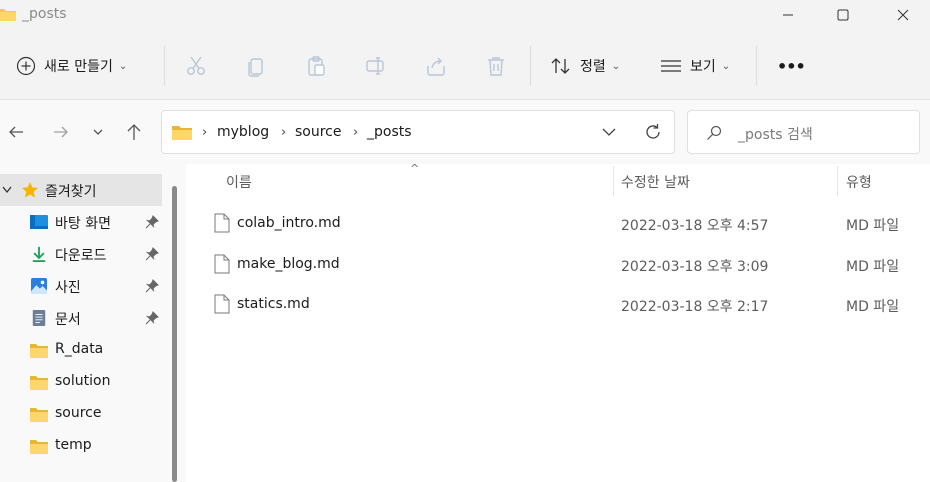 The width and height of the screenshot is (930, 482). I want to click on file-row: make_blog.md 2022-03-18 오후 3:09 MD 파일, so click(558, 265).